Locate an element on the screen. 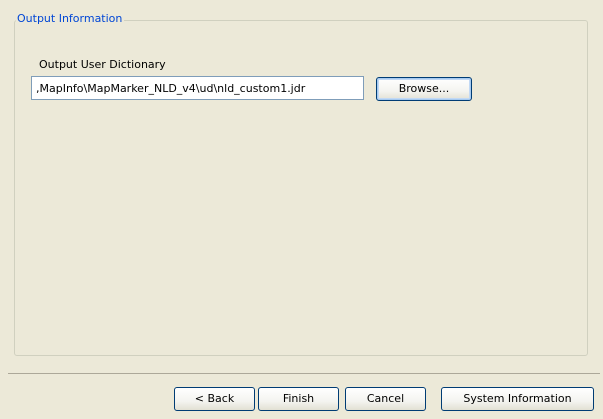 The height and width of the screenshot is (419, 603). output-dictionary-path-input is located at coordinates (197, 88).